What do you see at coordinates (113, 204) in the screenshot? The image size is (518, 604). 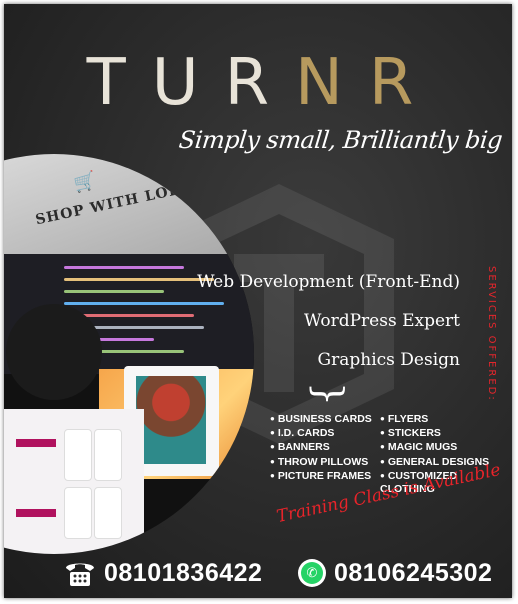 I see `business-card-text: SHOP WITH LOLA` at bounding box center [113, 204].